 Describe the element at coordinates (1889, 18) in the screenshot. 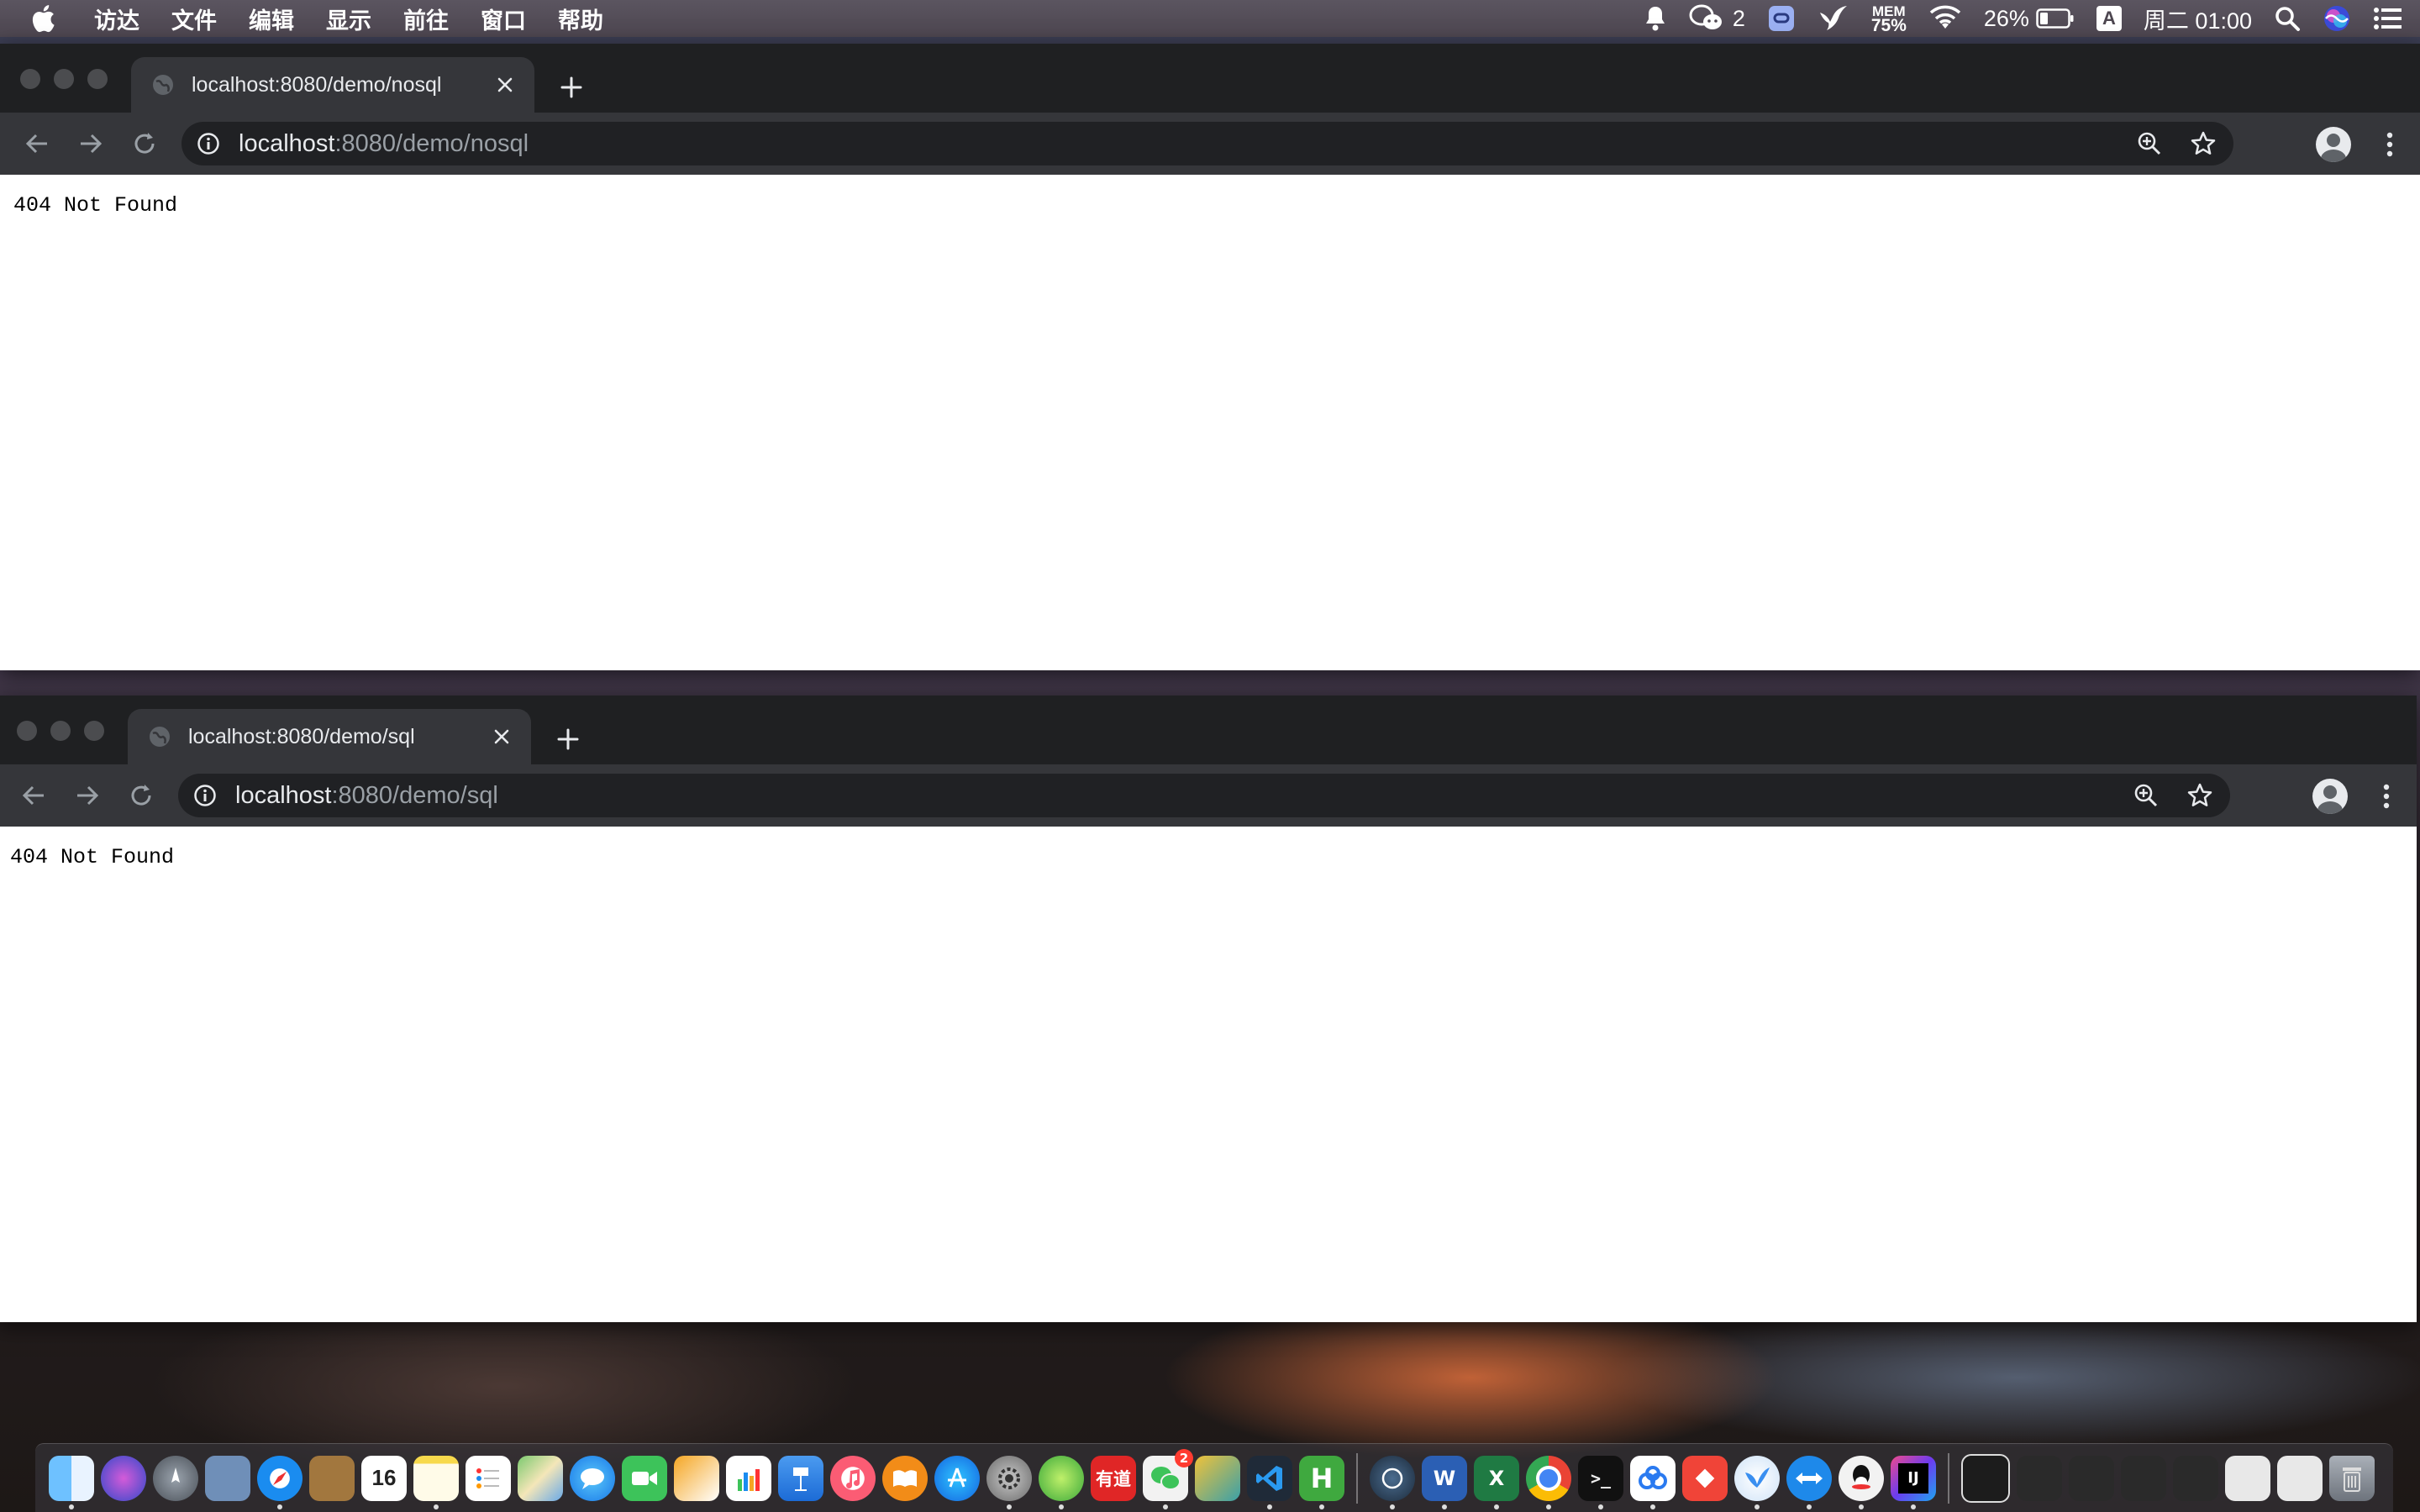

I see `memory-usage: MEM 75%` at that location.